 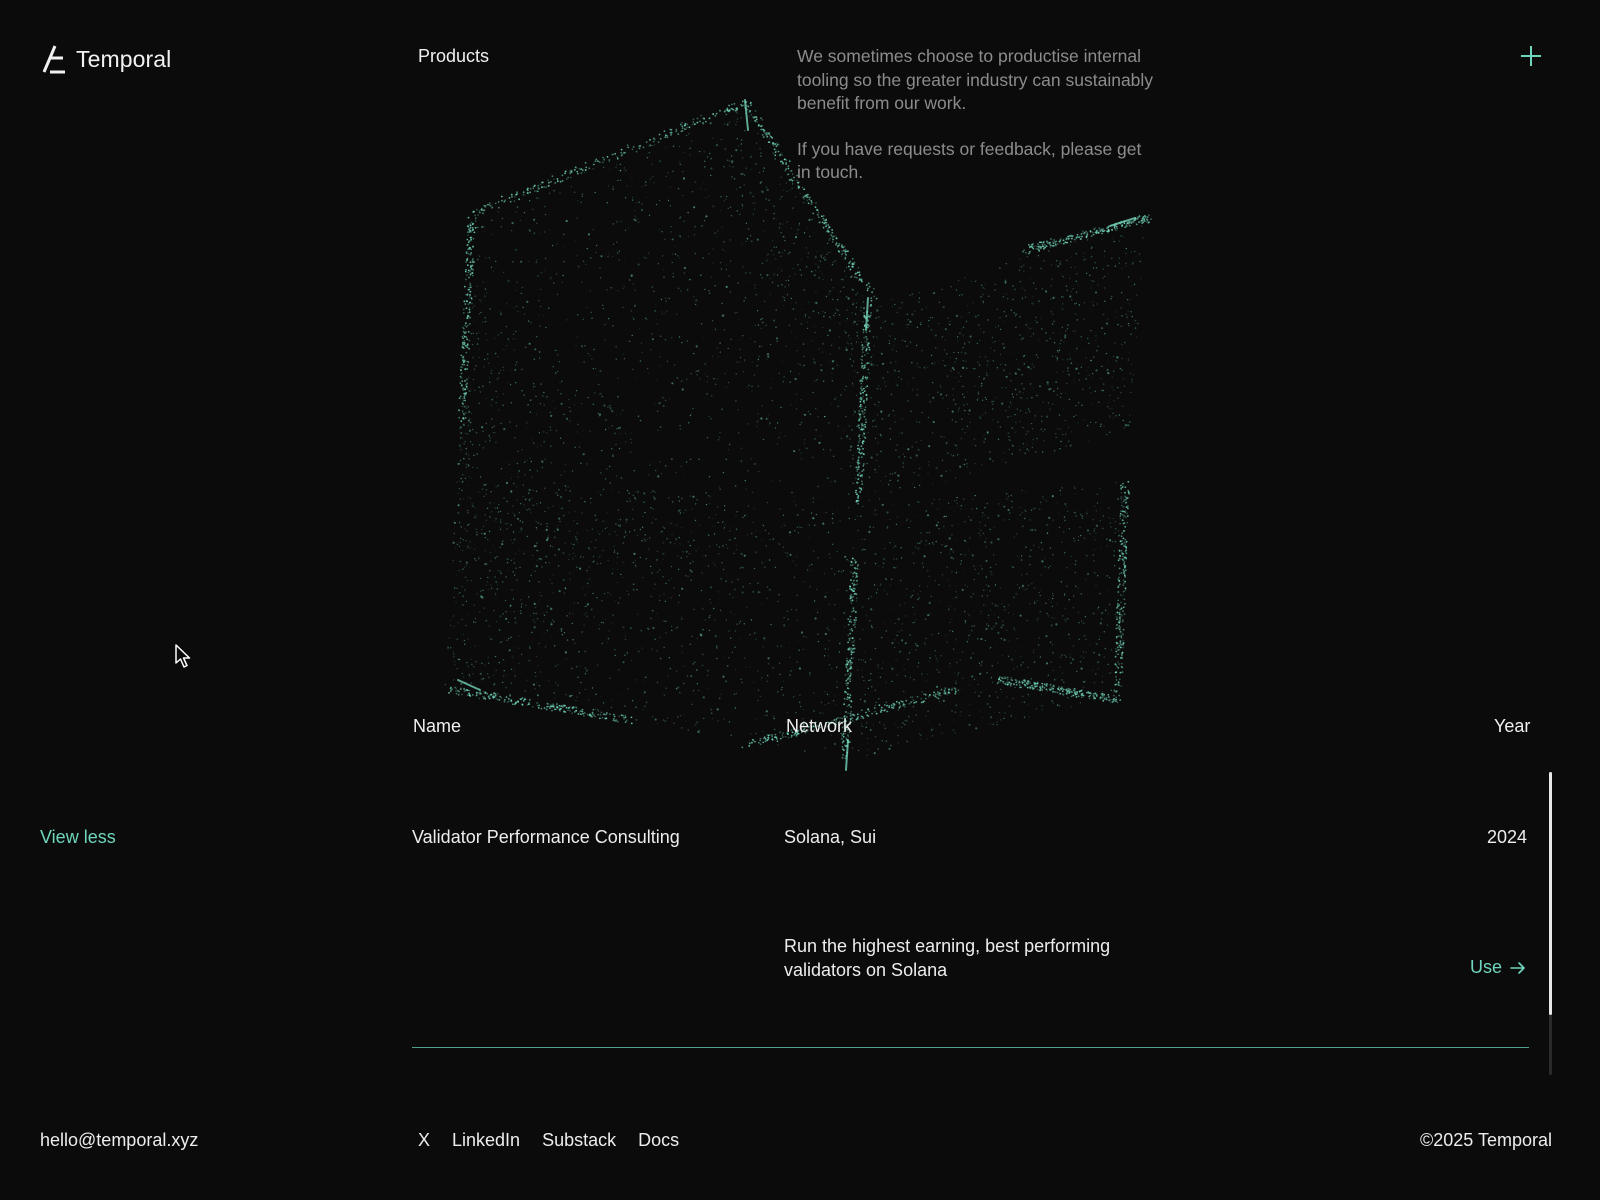 I want to click on footer-link-linkedin: LinkedIn, so click(x=486, y=1140).